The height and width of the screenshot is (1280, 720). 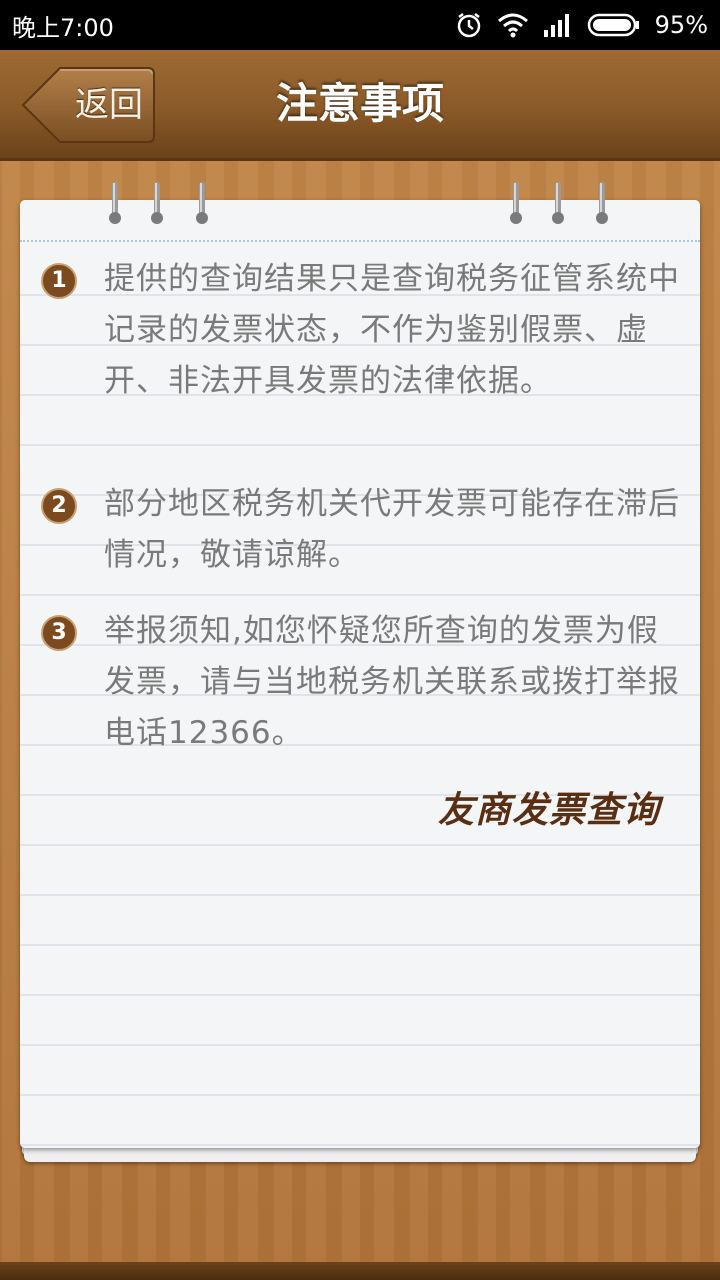 I want to click on back-button: 返回, so click(x=88, y=105).